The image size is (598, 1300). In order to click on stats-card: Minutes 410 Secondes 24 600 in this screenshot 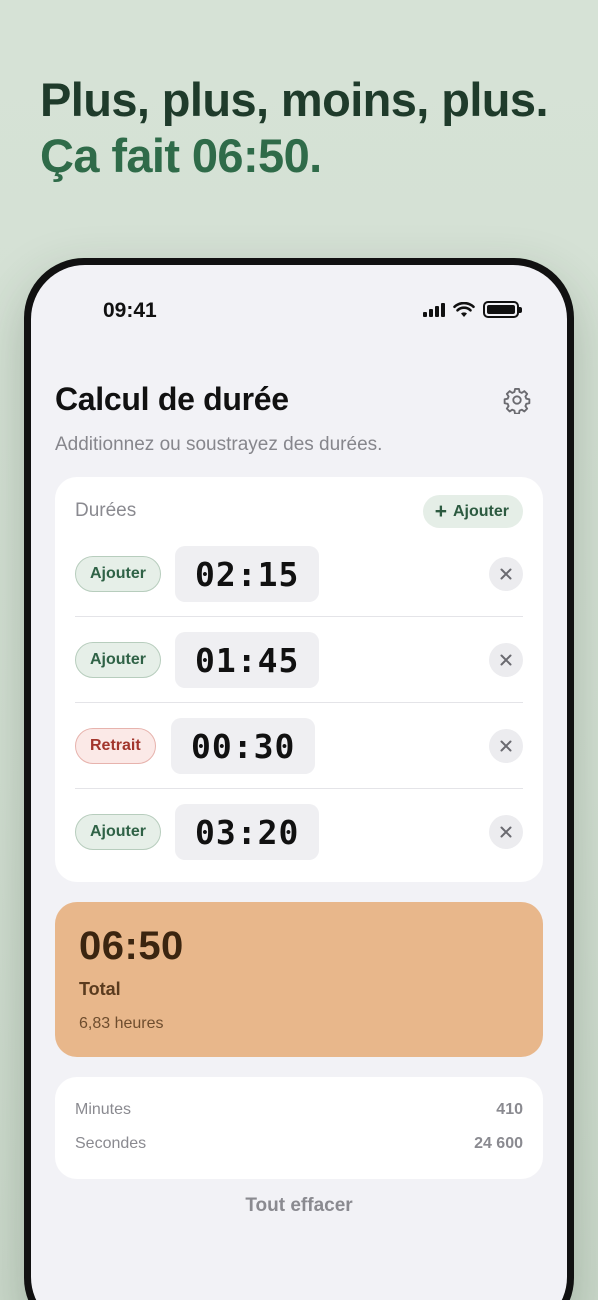, I will do `click(299, 1128)`.